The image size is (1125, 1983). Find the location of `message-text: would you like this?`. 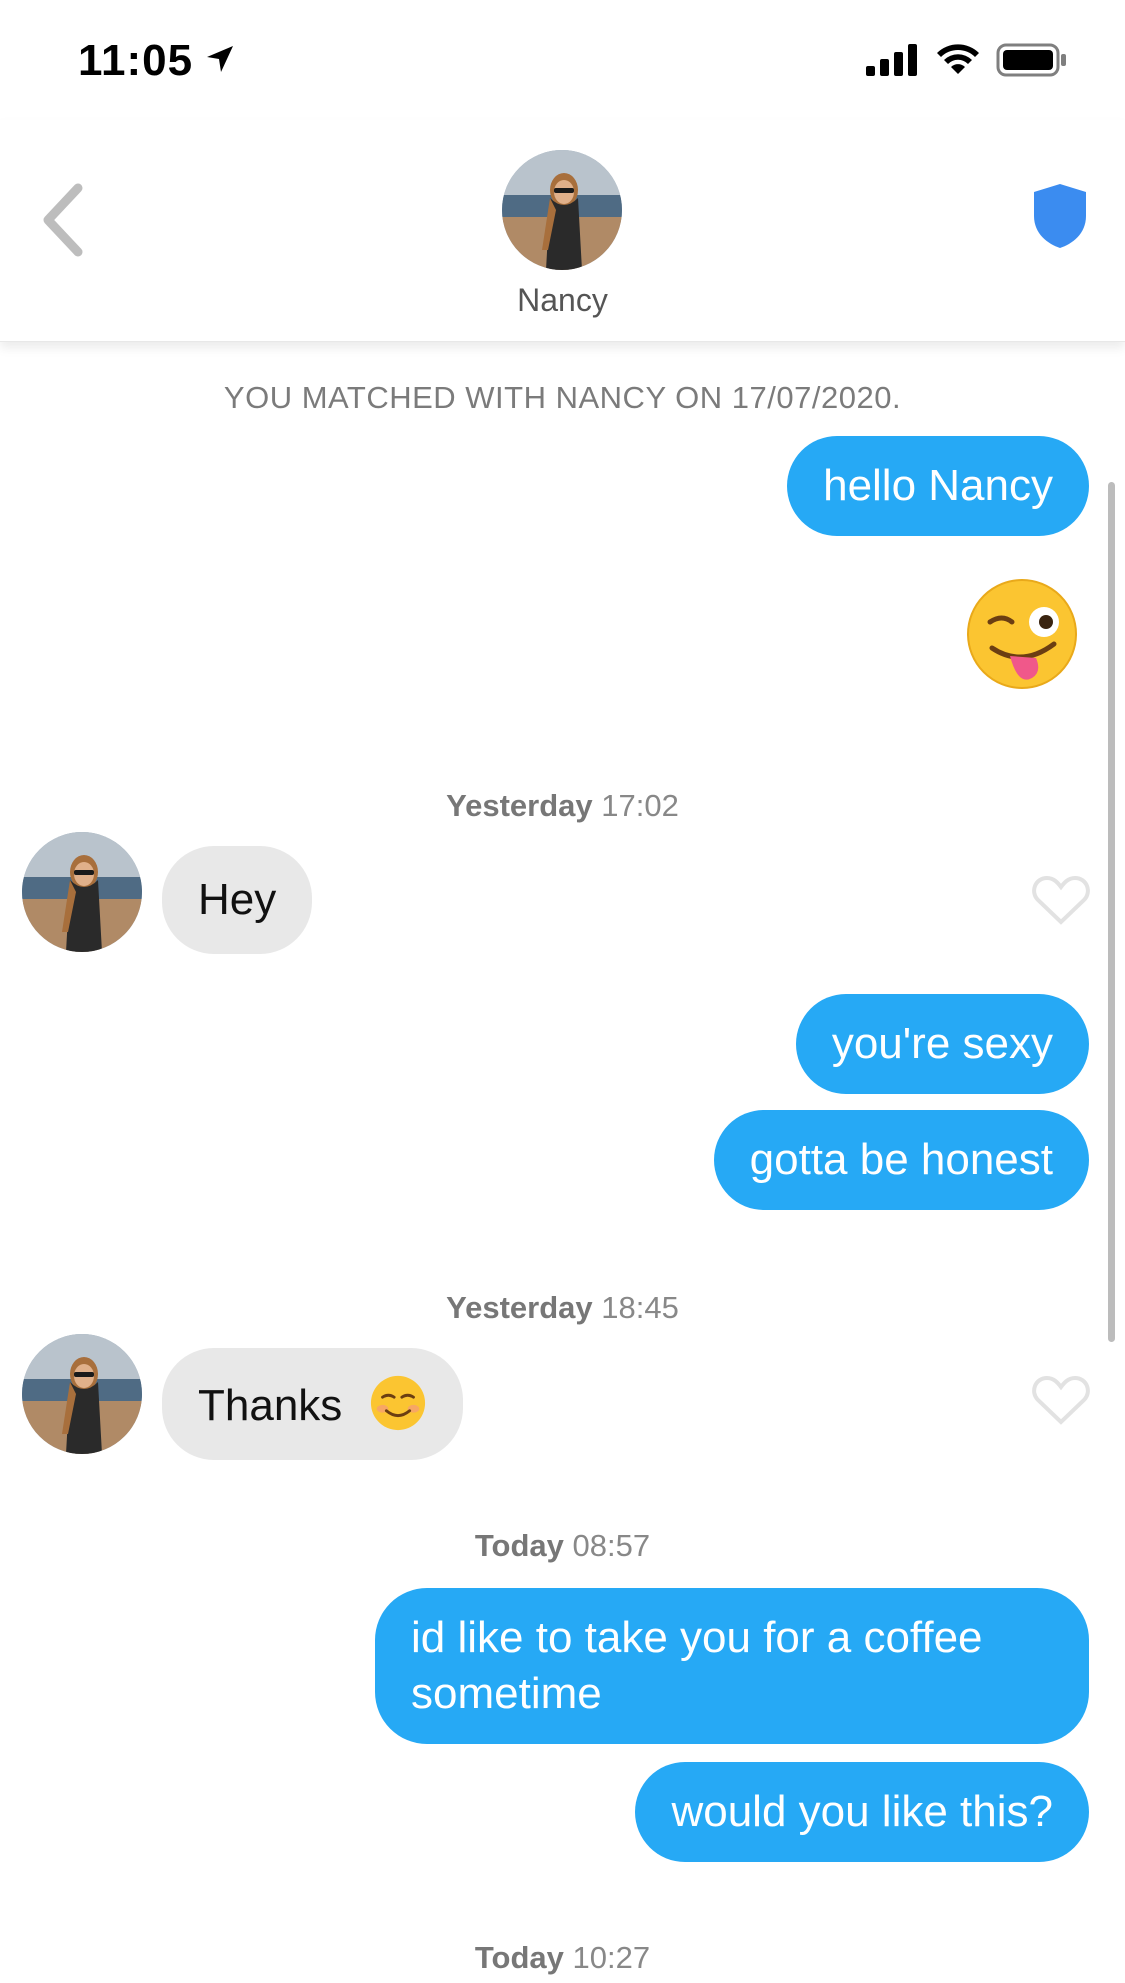

message-text: would you like this? is located at coordinates (862, 1811).